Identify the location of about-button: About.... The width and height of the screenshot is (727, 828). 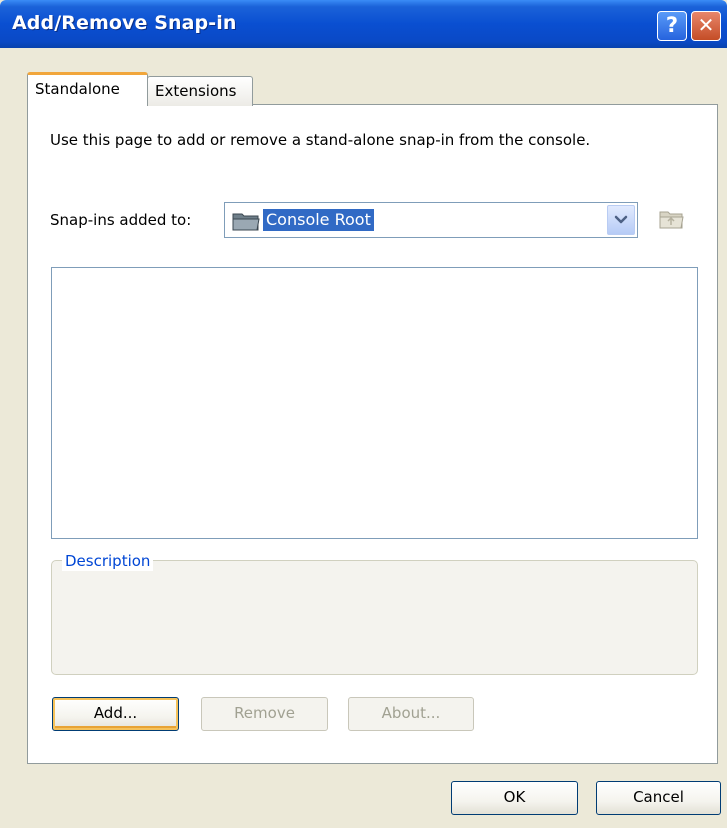
(411, 714).